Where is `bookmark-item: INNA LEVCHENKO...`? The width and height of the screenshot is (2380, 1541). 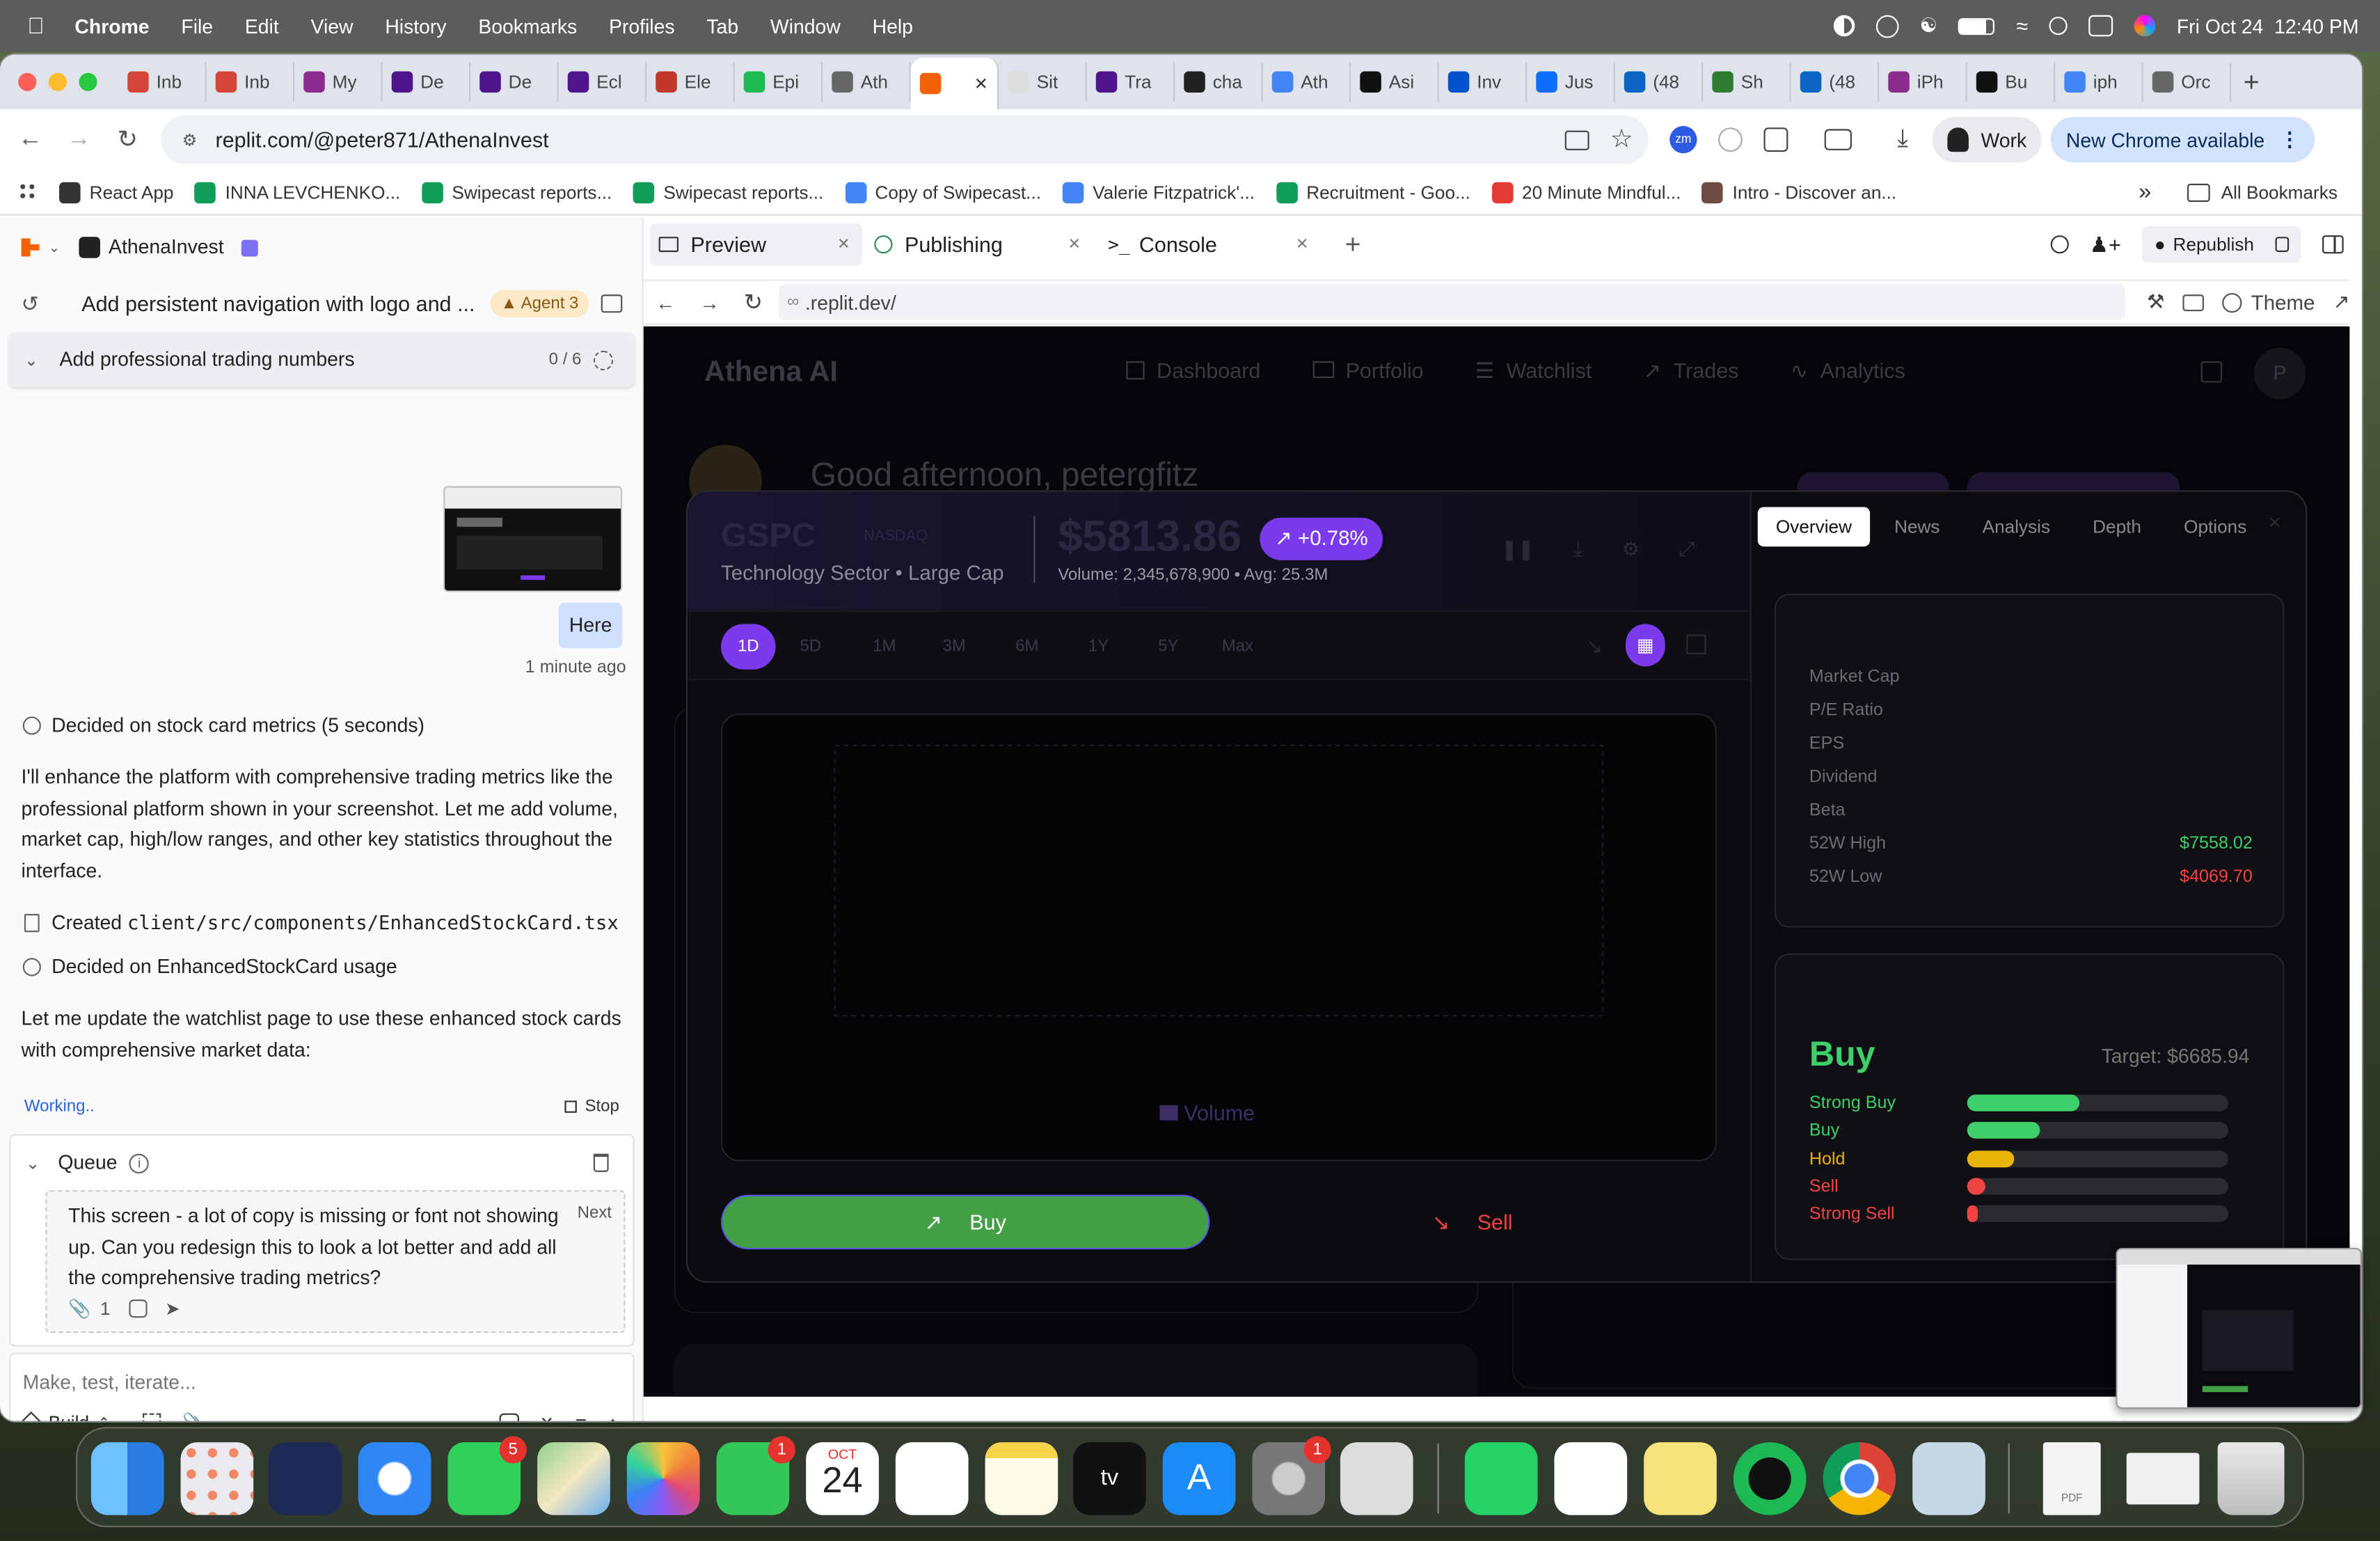
bookmark-item: INNA LEVCHENKO... is located at coordinates (297, 192).